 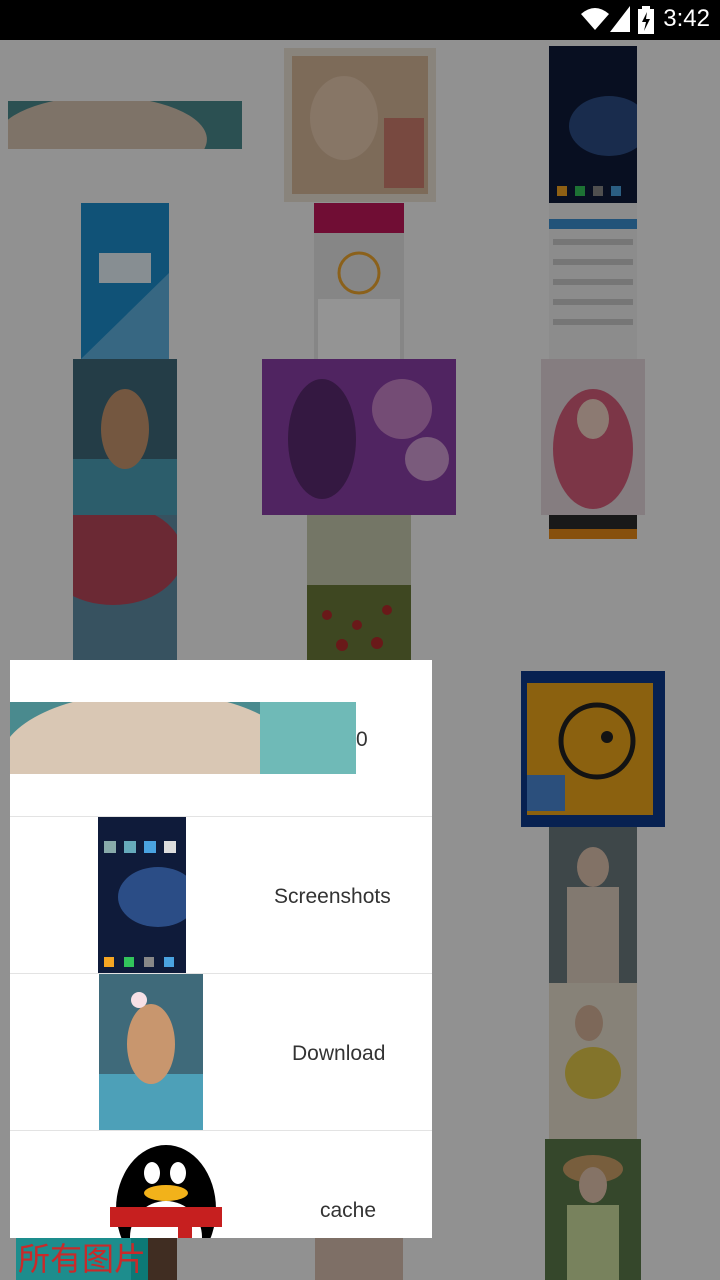 What do you see at coordinates (339, 1053) in the screenshot?
I see `folder-name: Download` at bounding box center [339, 1053].